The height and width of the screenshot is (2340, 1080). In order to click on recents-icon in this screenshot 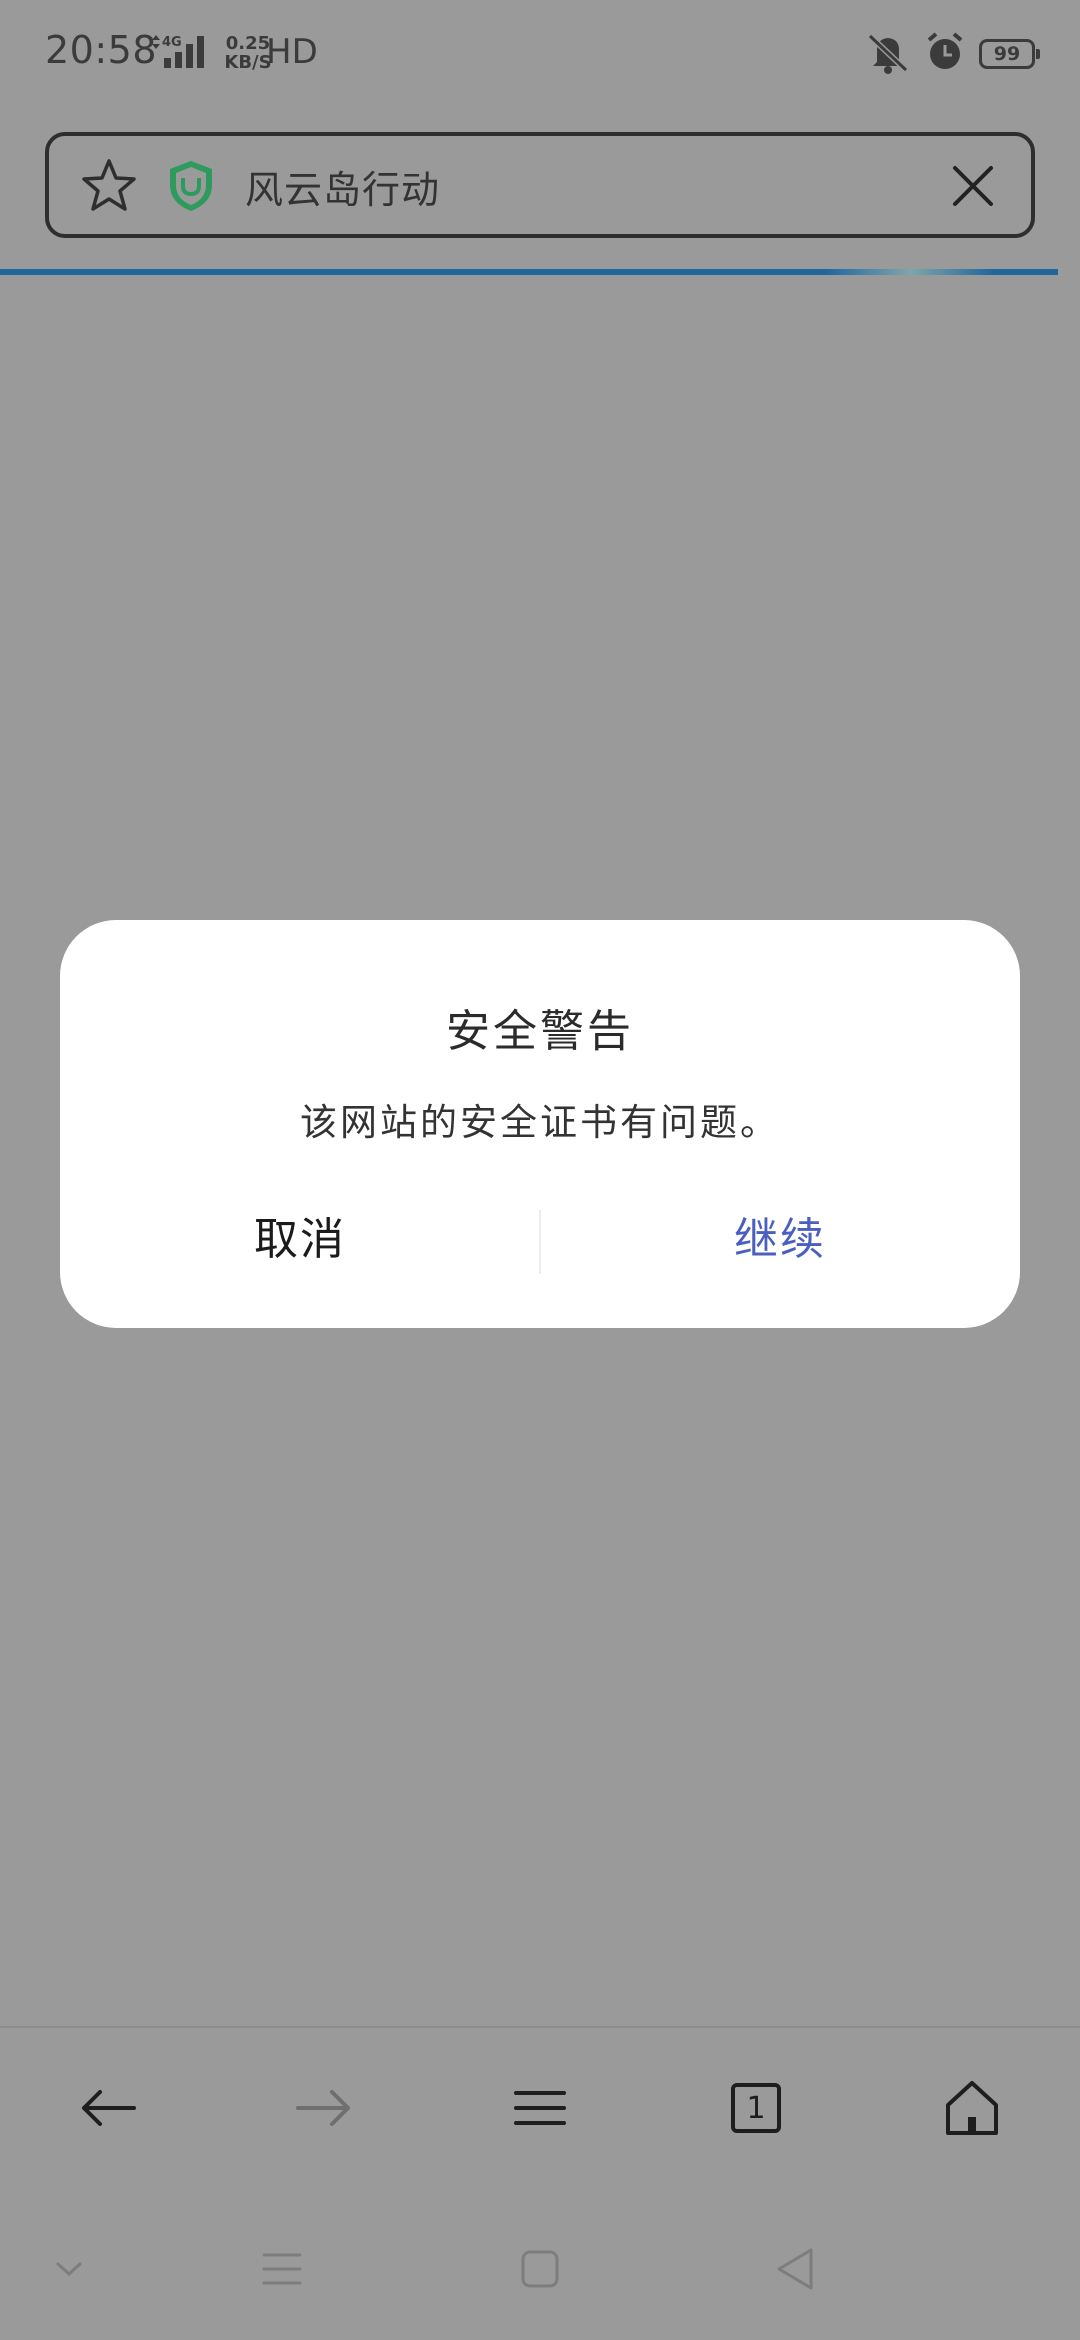, I will do `click(282, 2269)`.